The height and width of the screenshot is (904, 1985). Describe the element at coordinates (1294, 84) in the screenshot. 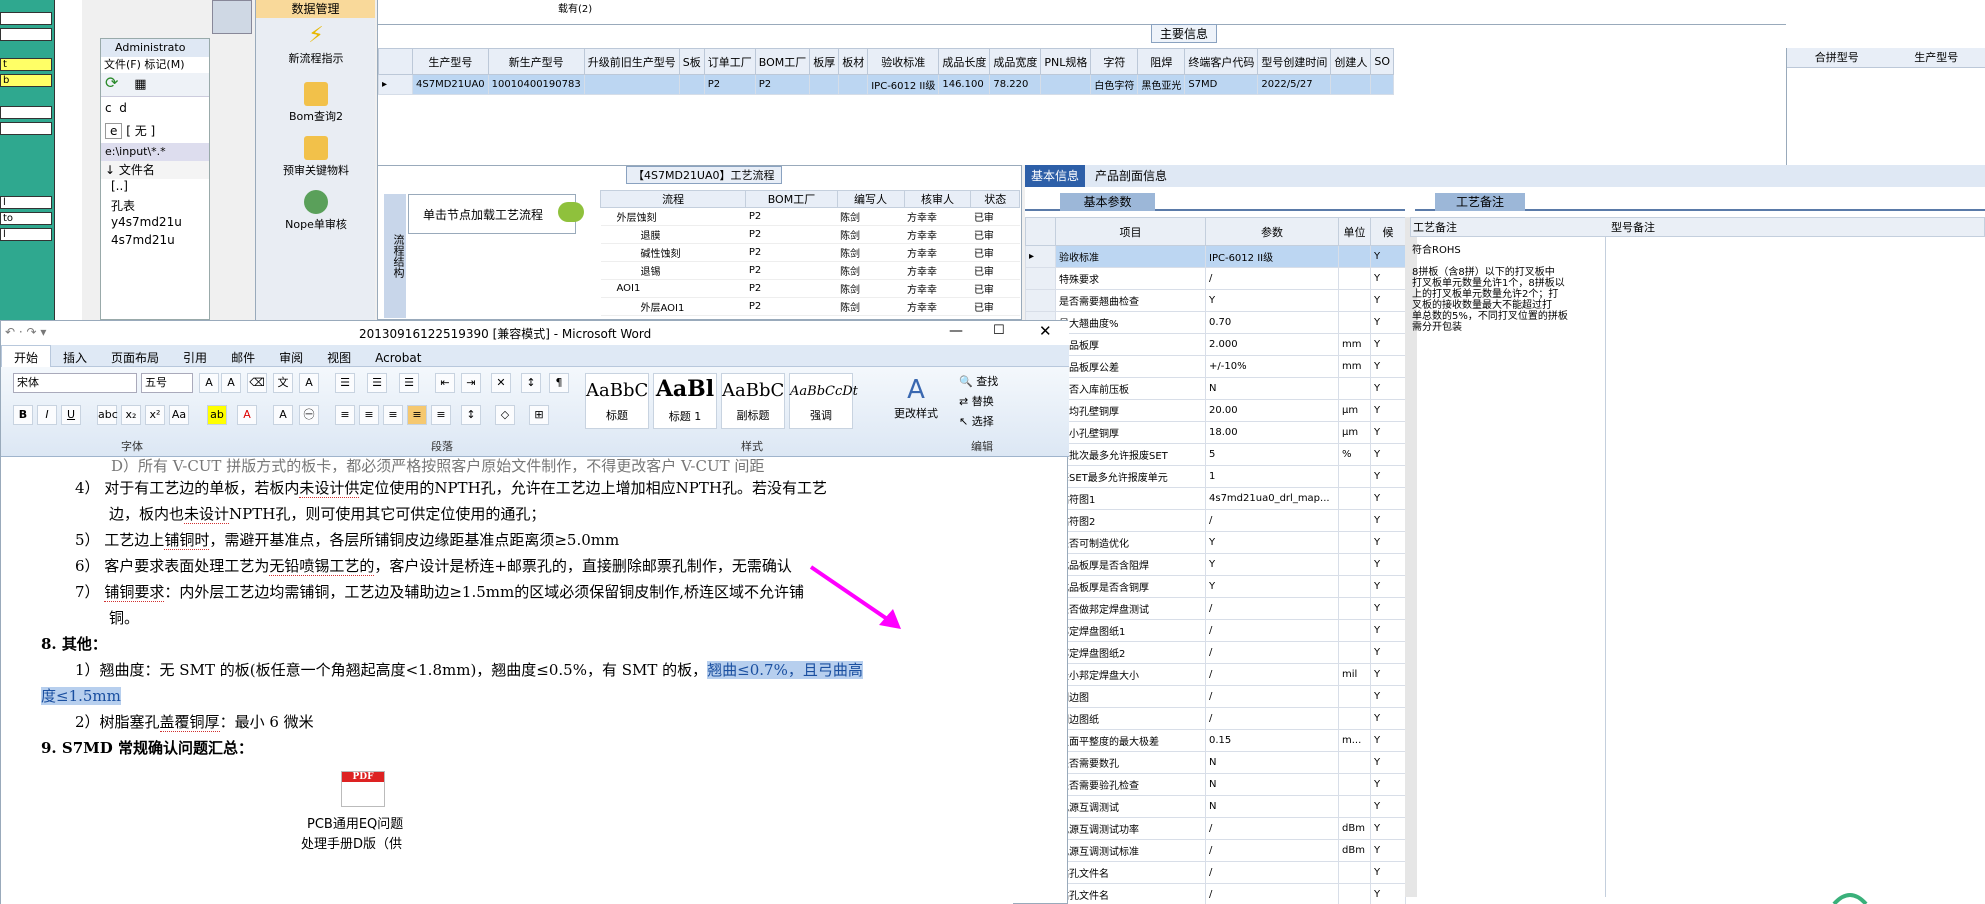

I see `table-cell: 2022/5/27` at that location.